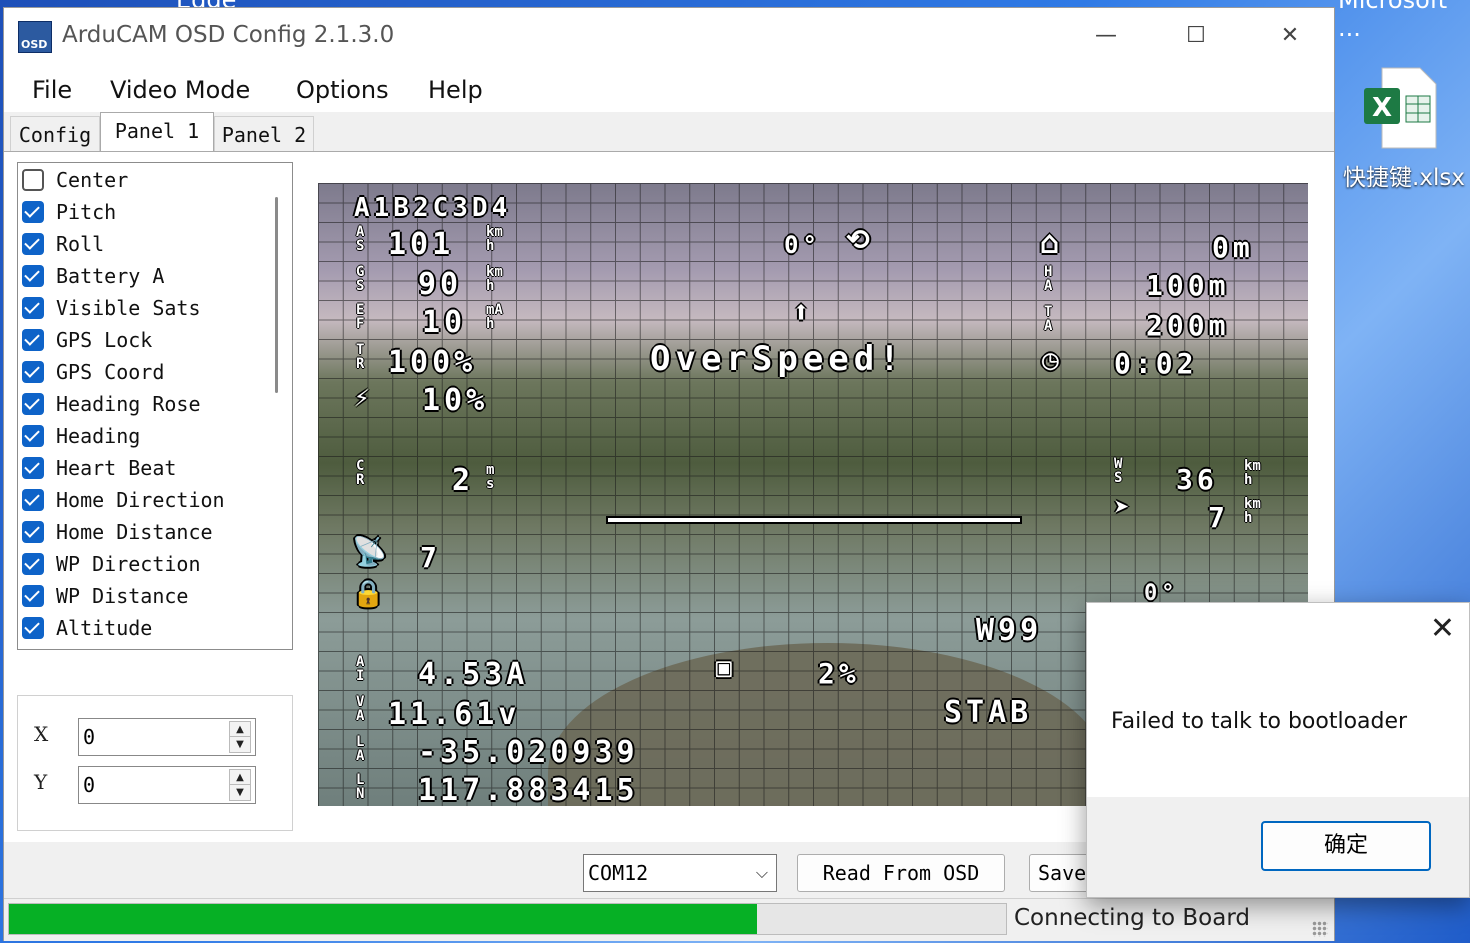 The width and height of the screenshot is (1470, 943). I want to click on osd-groundspeed-value: 90, so click(440, 284).